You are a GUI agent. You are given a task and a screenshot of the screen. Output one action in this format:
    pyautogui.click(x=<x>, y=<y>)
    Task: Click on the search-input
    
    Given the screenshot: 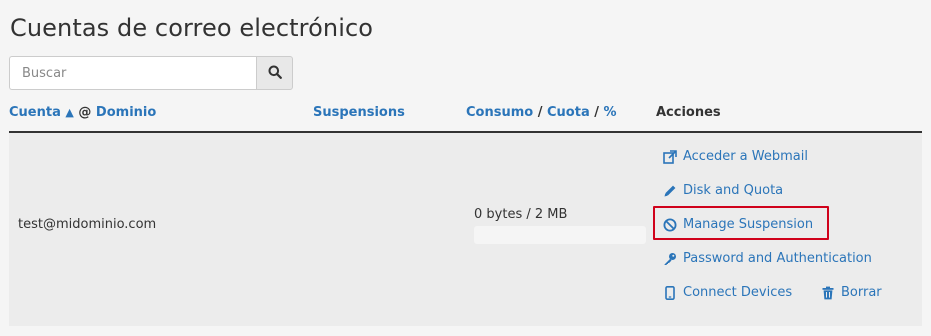 What is the action you would take?
    pyautogui.click(x=133, y=73)
    